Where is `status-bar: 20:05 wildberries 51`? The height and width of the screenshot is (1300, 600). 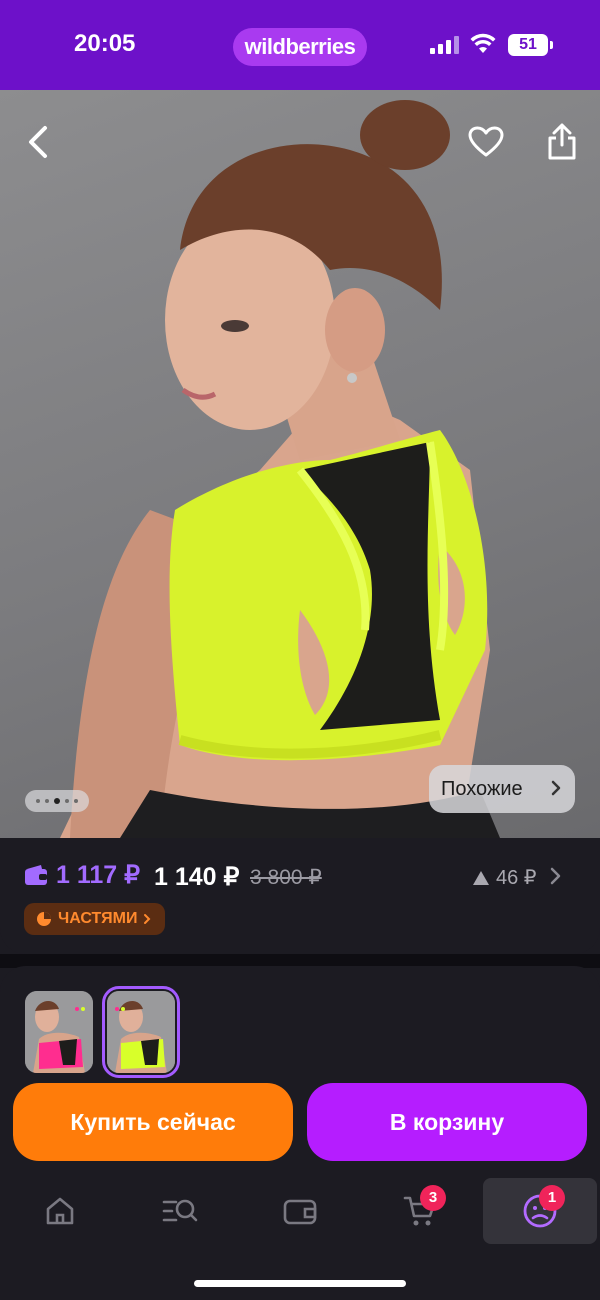 status-bar: 20:05 wildberries 51 is located at coordinates (300, 45).